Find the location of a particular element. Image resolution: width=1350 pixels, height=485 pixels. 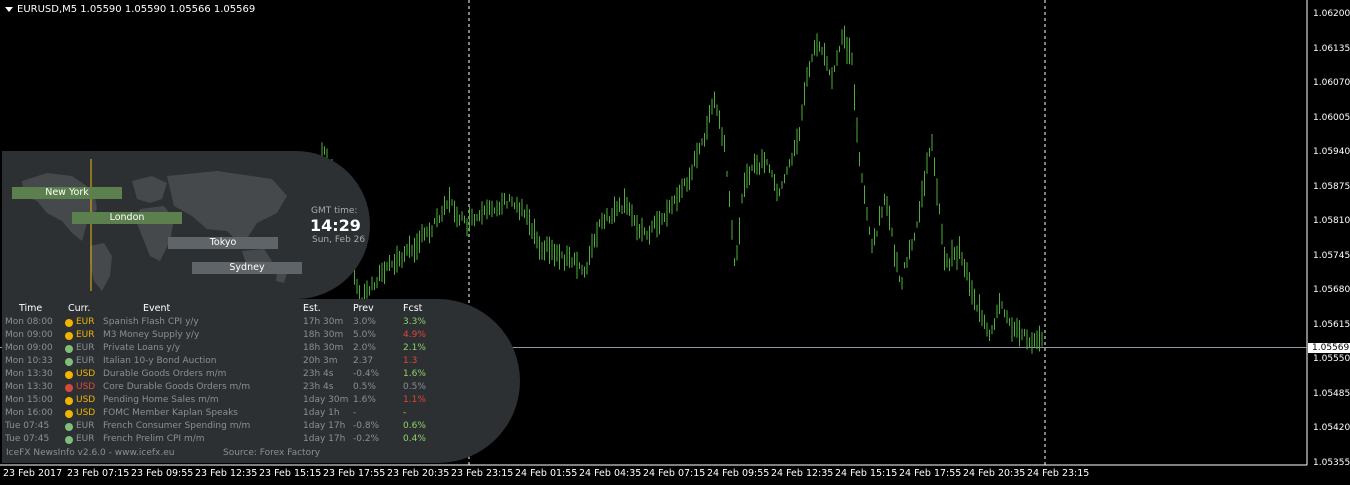

time-tick-label: 24 Feb 04:35 is located at coordinates (610, 473).